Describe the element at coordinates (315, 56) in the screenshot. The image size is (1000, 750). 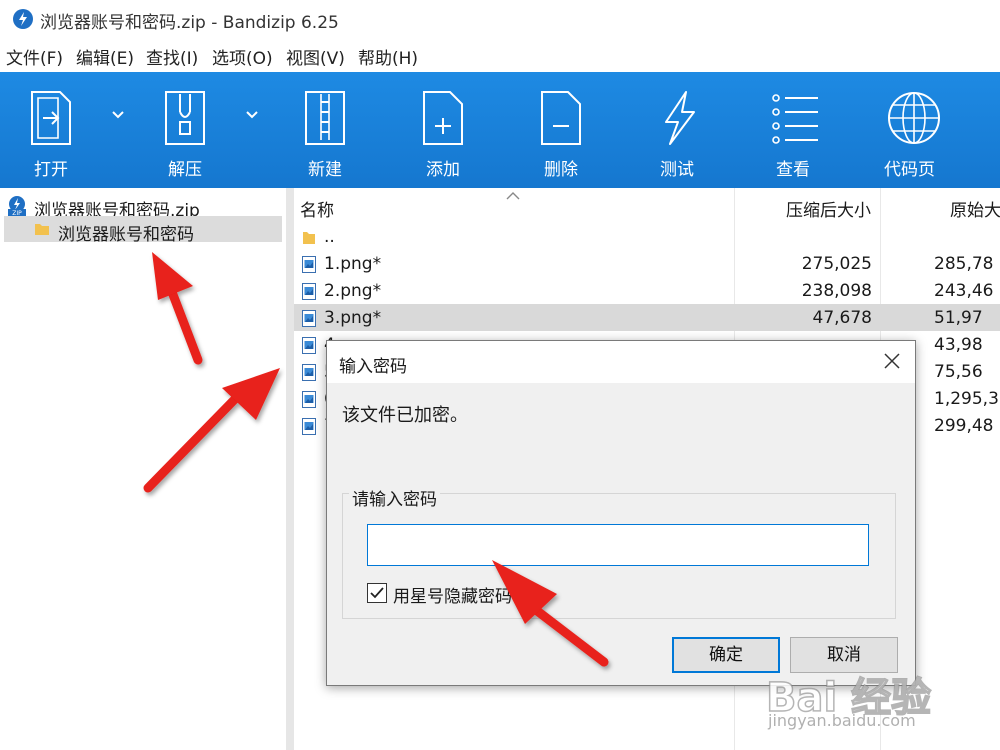
I see `menu-view: 视图(V)` at that location.